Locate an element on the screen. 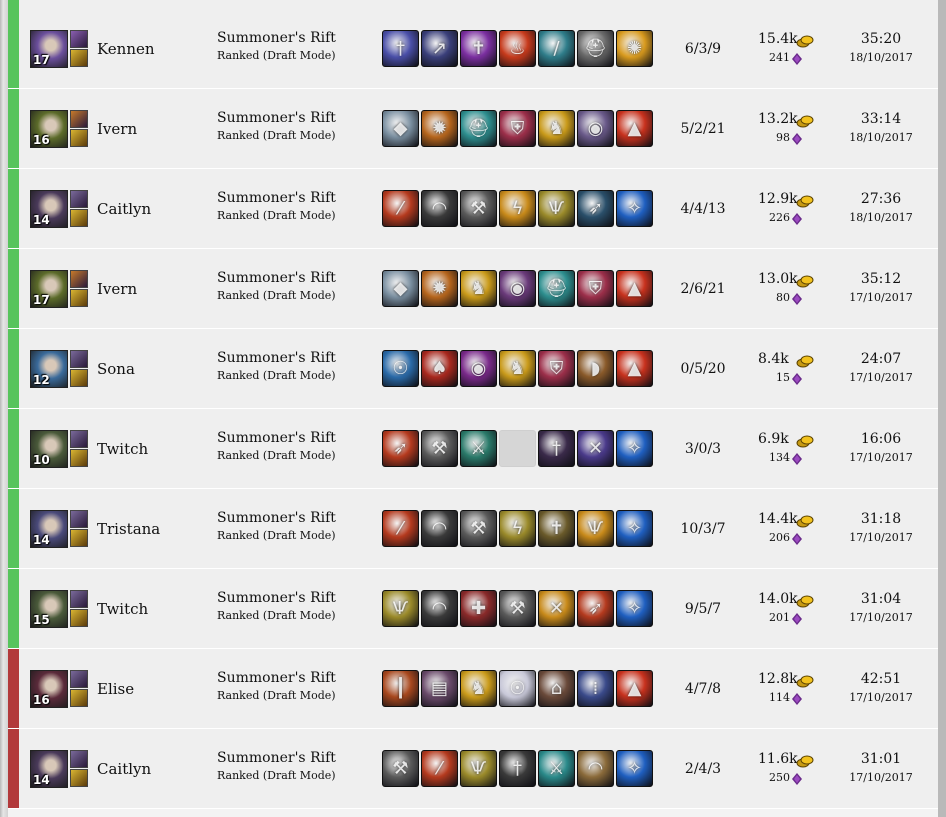 Image resolution: width=946 pixels, height=817 pixels. sona-portrait-icon: 12 is located at coordinates (49, 369).